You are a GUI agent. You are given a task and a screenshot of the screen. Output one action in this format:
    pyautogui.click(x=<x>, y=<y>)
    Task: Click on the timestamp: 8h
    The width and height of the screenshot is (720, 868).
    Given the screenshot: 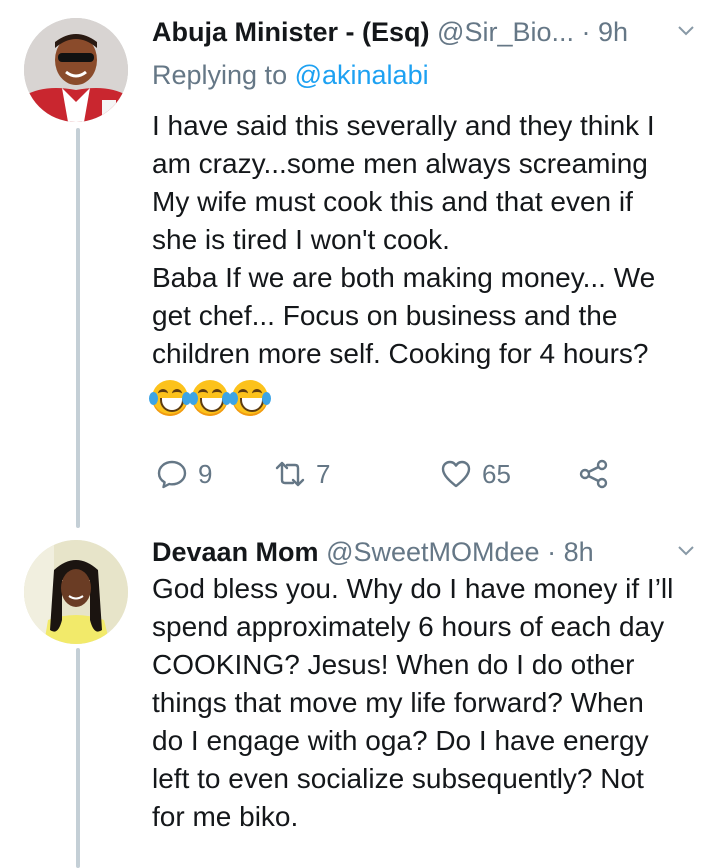 What is the action you would take?
    pyautogui.click(x=579, y=552)
    